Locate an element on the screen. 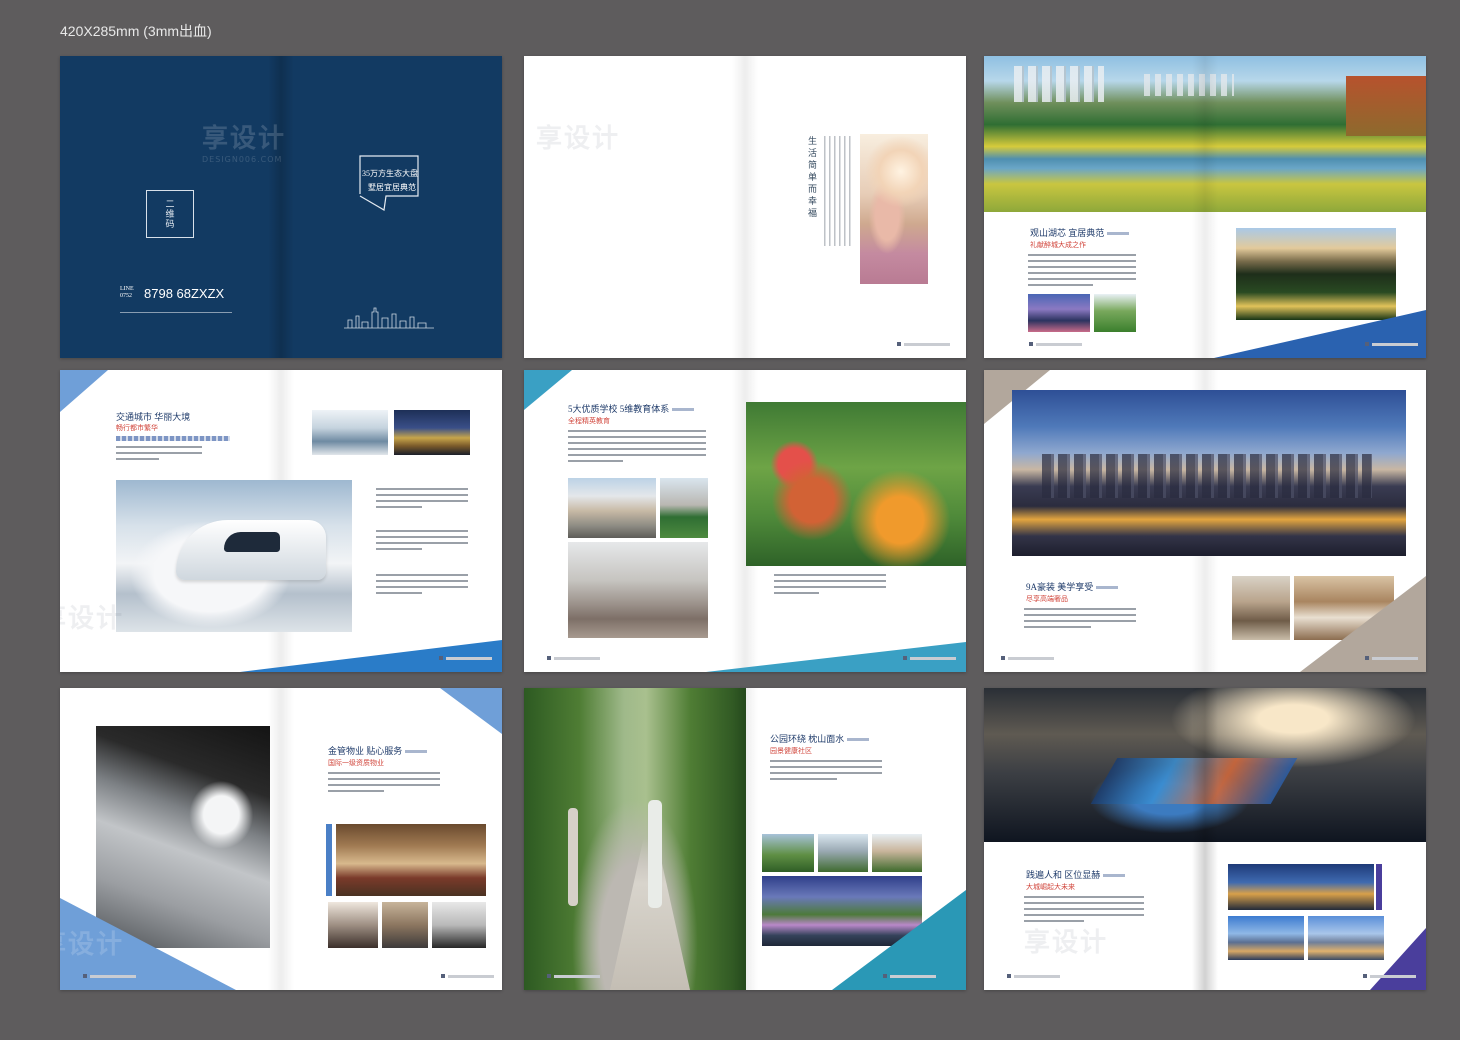 The image size is (1460, 1040). transport-spread: 交通城市 华丽大境 畅行都市繁华 享设计 is located at coordinates (281, 521).